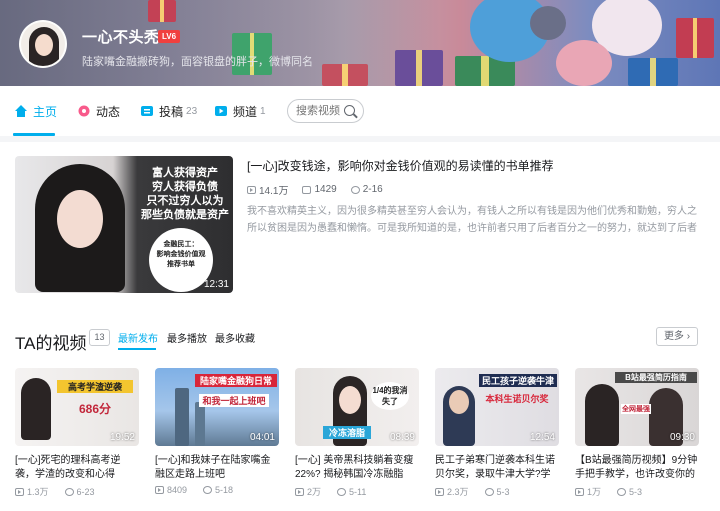 This screenshot has height=511, width=720. Describe the element at coordinates (458, 492) in the screenshot. I see `video-views-value: 2.3万` at that location.